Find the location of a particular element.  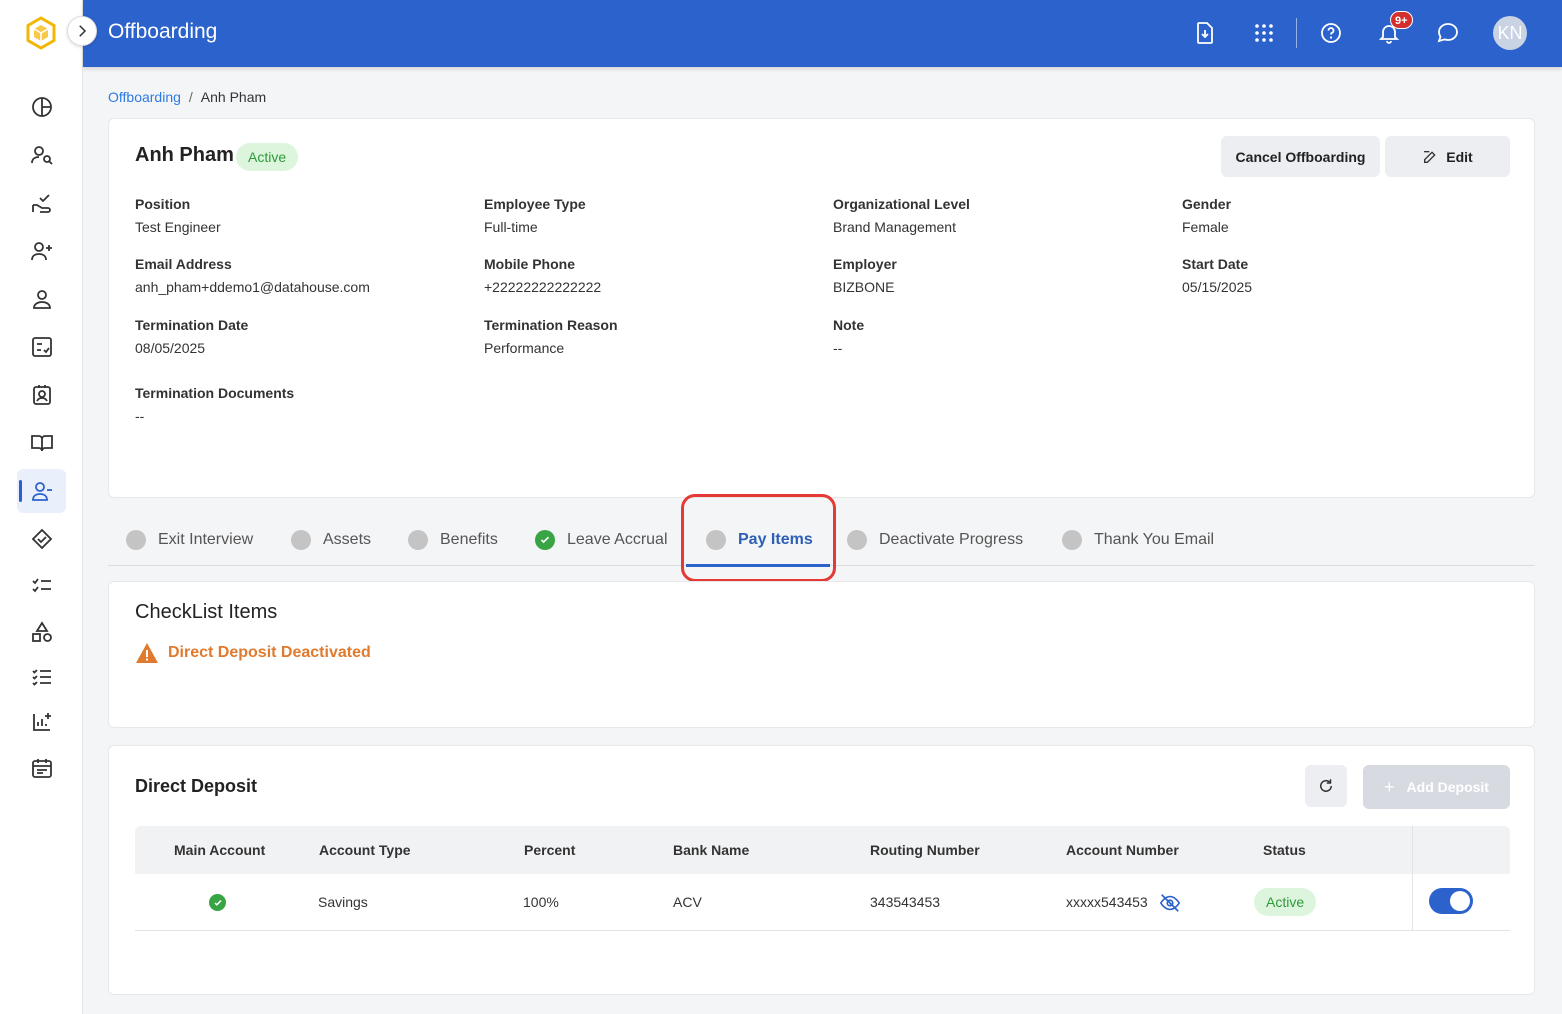

field-value: Female is located at coordinates (1205, 227).